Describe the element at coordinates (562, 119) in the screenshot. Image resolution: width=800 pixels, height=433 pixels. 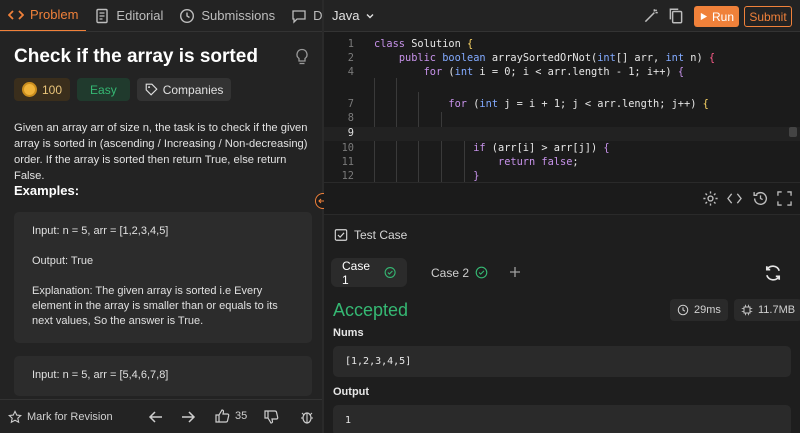
I see `code-line: 8` at that location.